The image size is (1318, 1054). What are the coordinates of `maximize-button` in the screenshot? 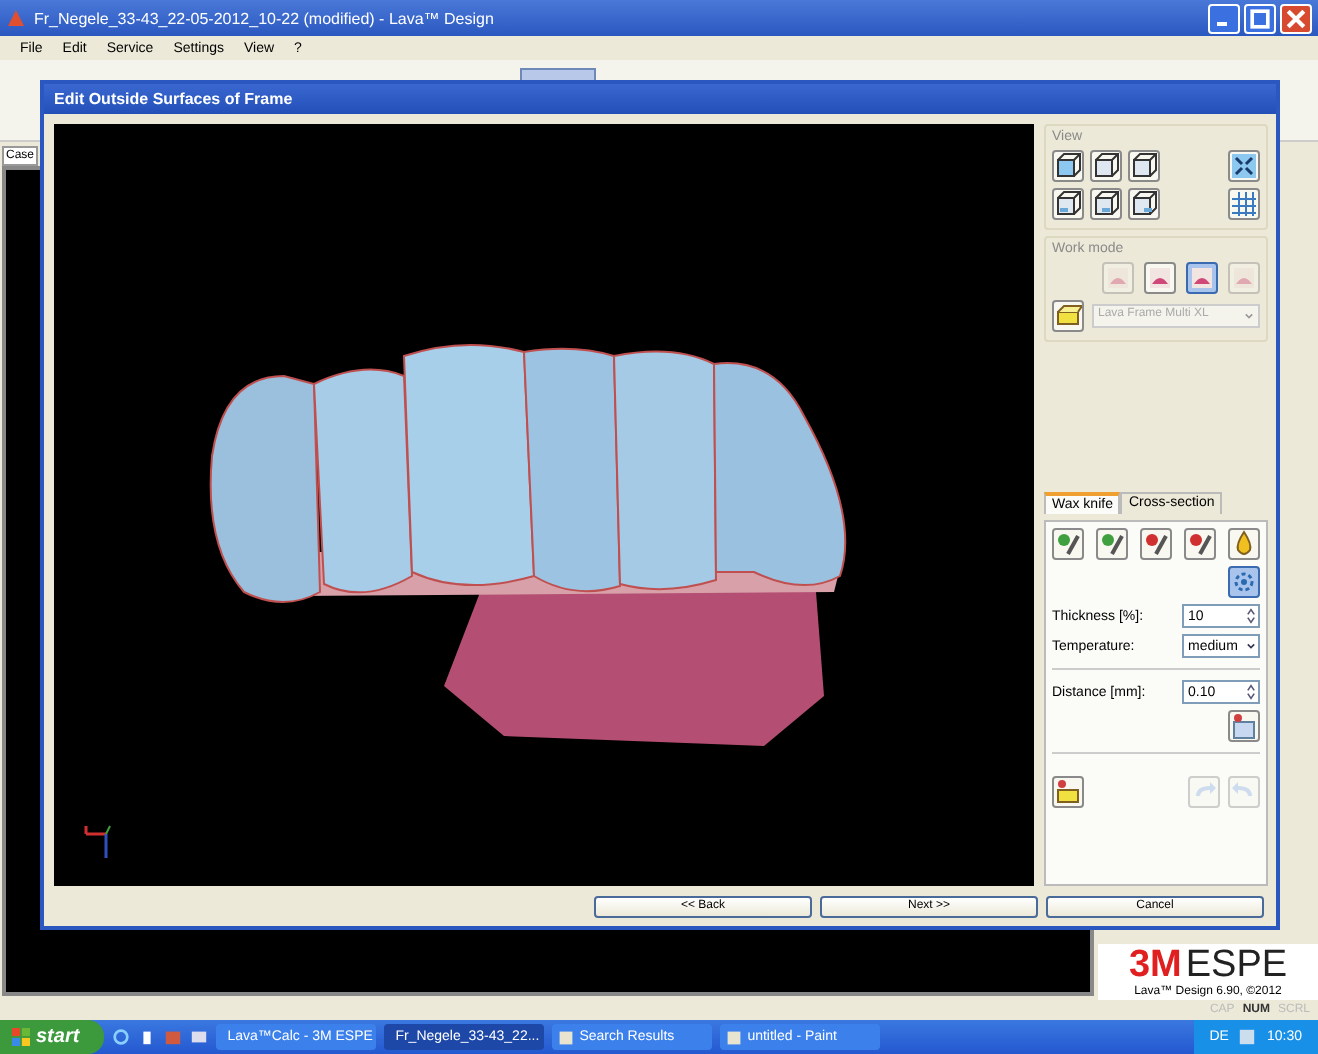 It's located at (1260, 18).